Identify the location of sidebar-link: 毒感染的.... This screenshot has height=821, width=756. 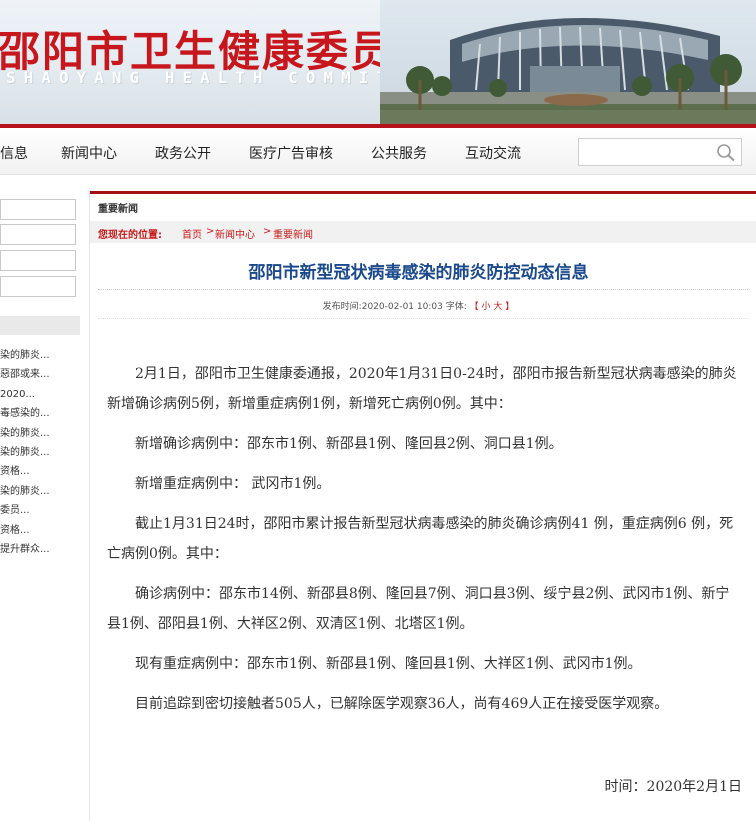
(40, 413).